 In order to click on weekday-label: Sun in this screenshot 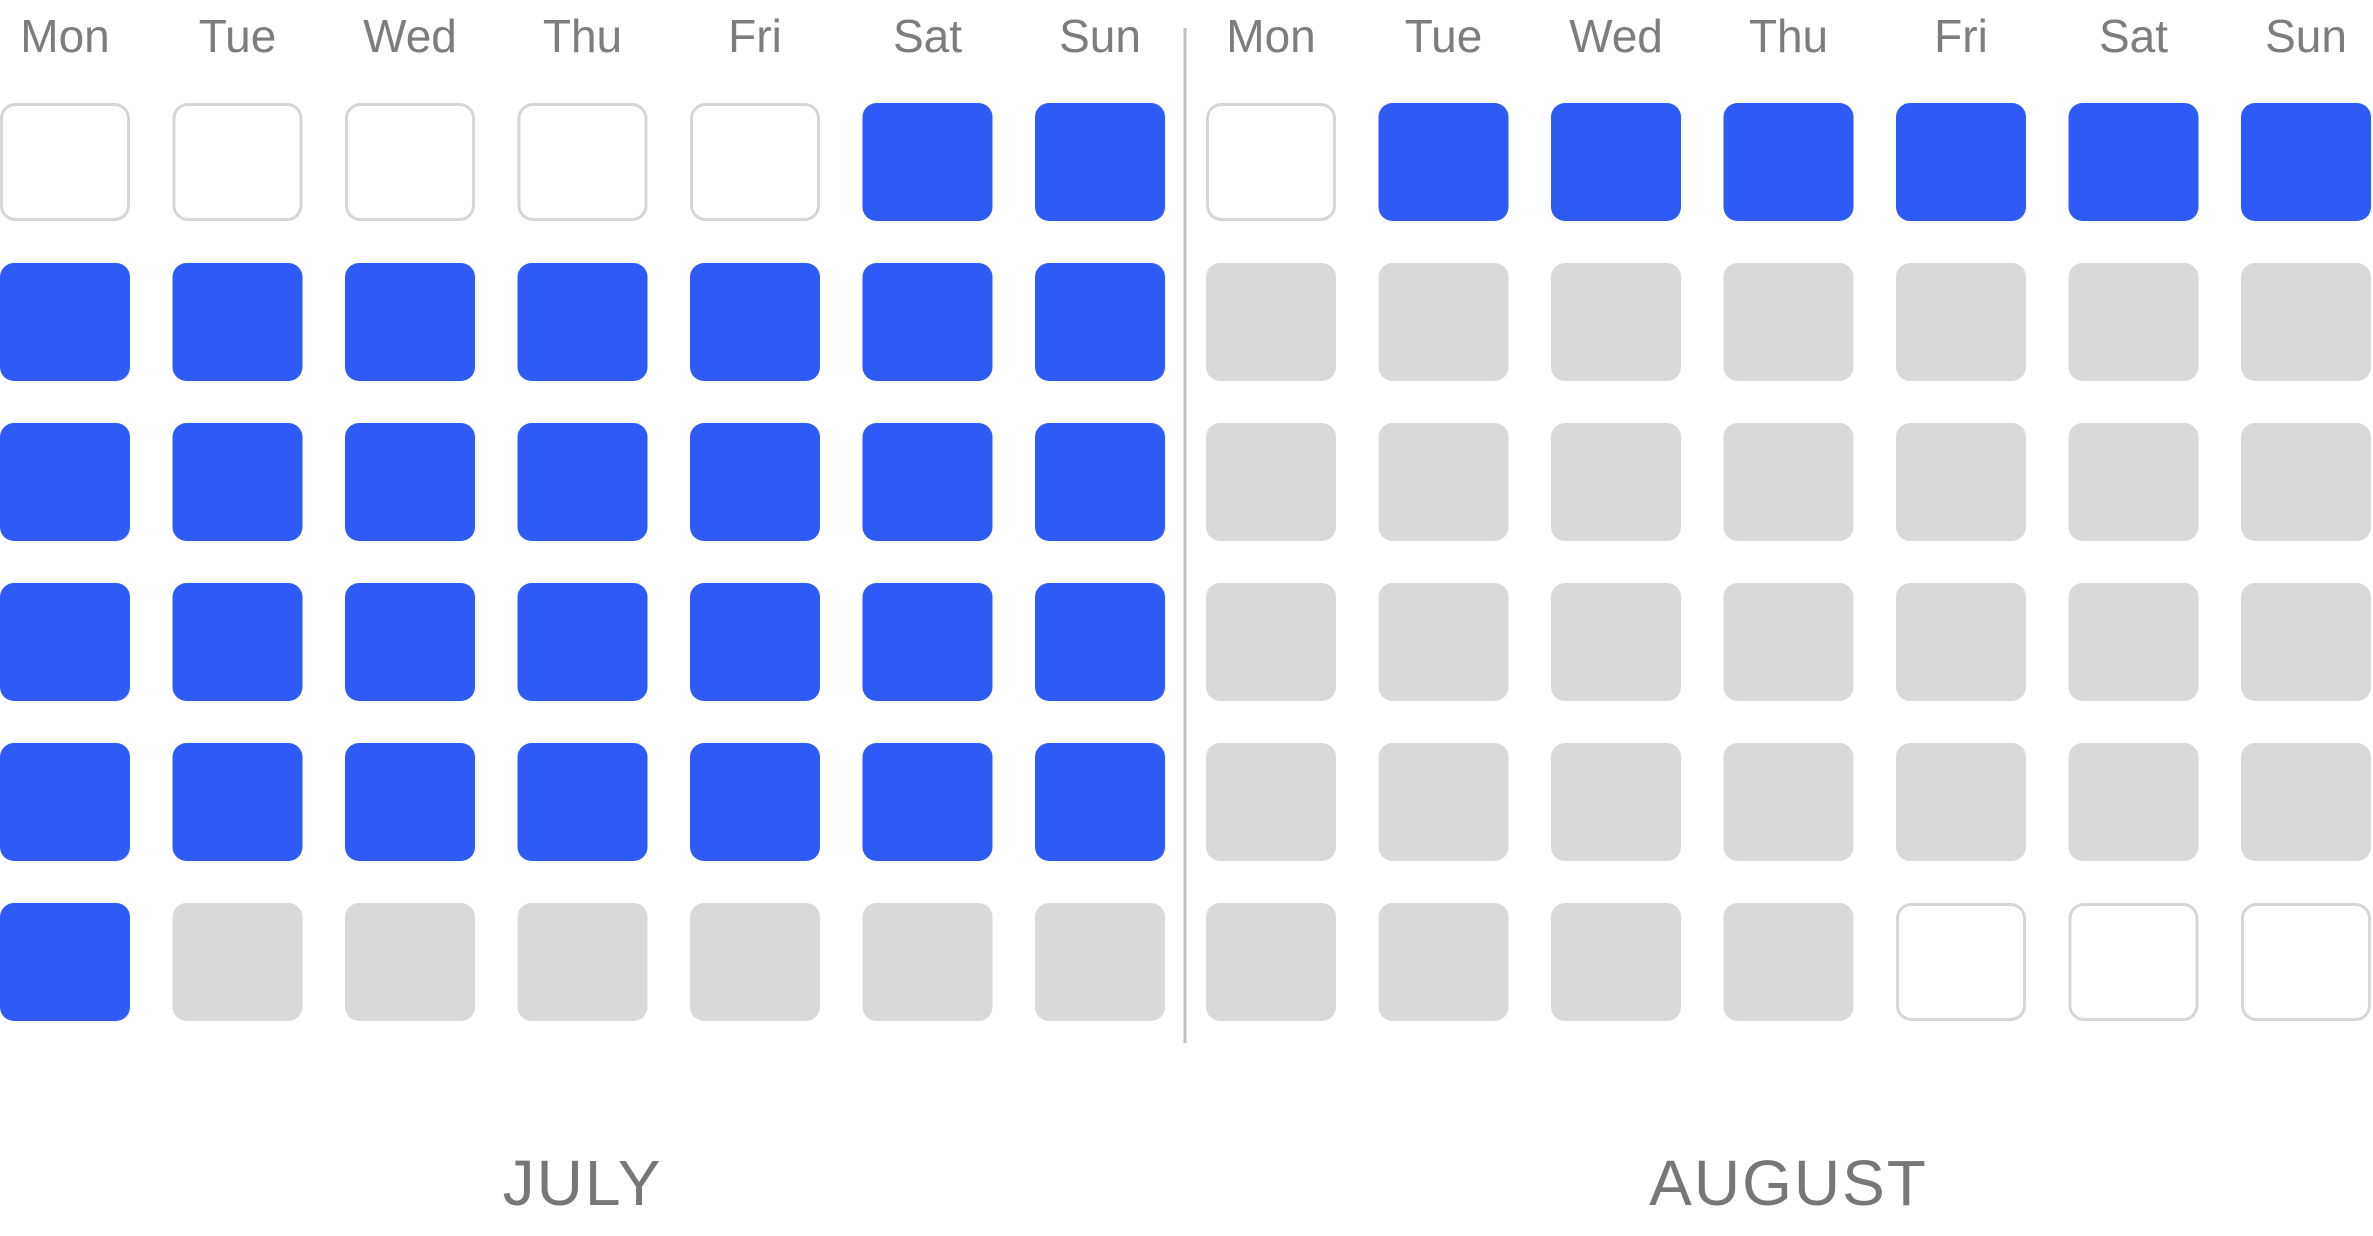, I will do `click(2306, 36)`.